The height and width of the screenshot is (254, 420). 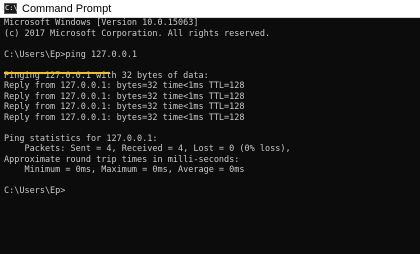 I want to click on console-line: Ping statistics for 127.0.0.1:, so click(x=81, y=138).